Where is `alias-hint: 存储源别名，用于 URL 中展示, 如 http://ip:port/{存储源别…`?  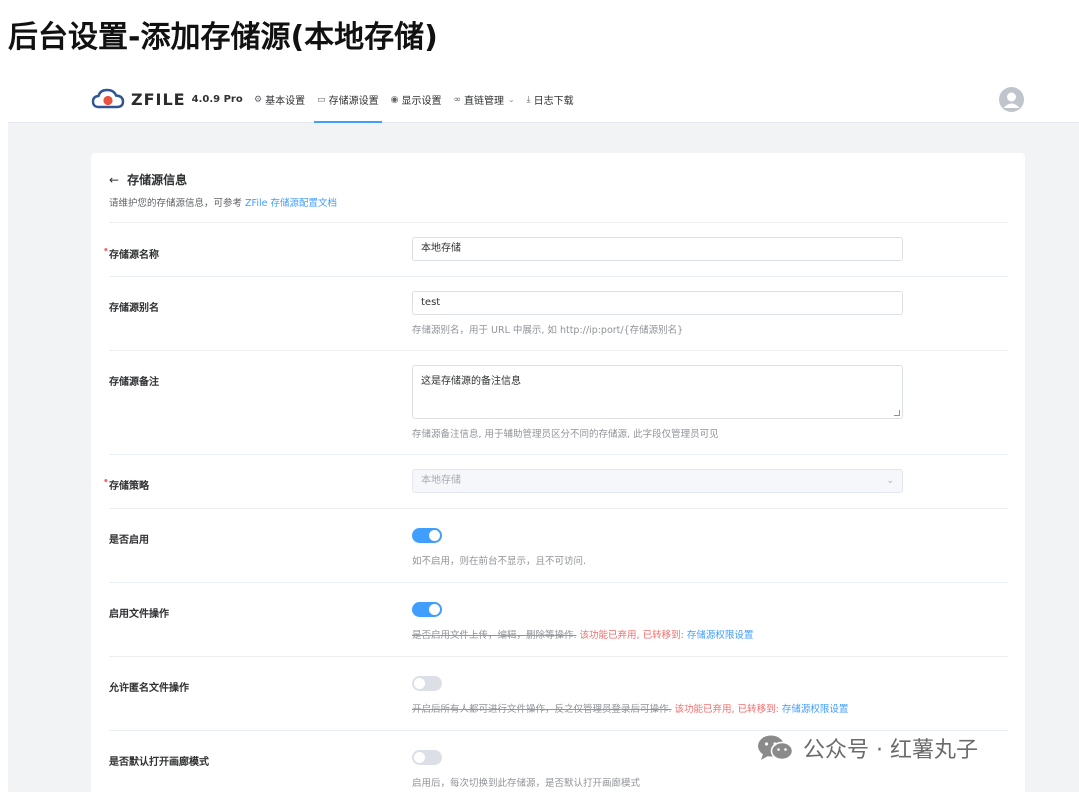 alias-hint: 存储源别名，用于 URL 中展示, 如 http://ip:port/{存储源别… is located at coordinates (548, 330).